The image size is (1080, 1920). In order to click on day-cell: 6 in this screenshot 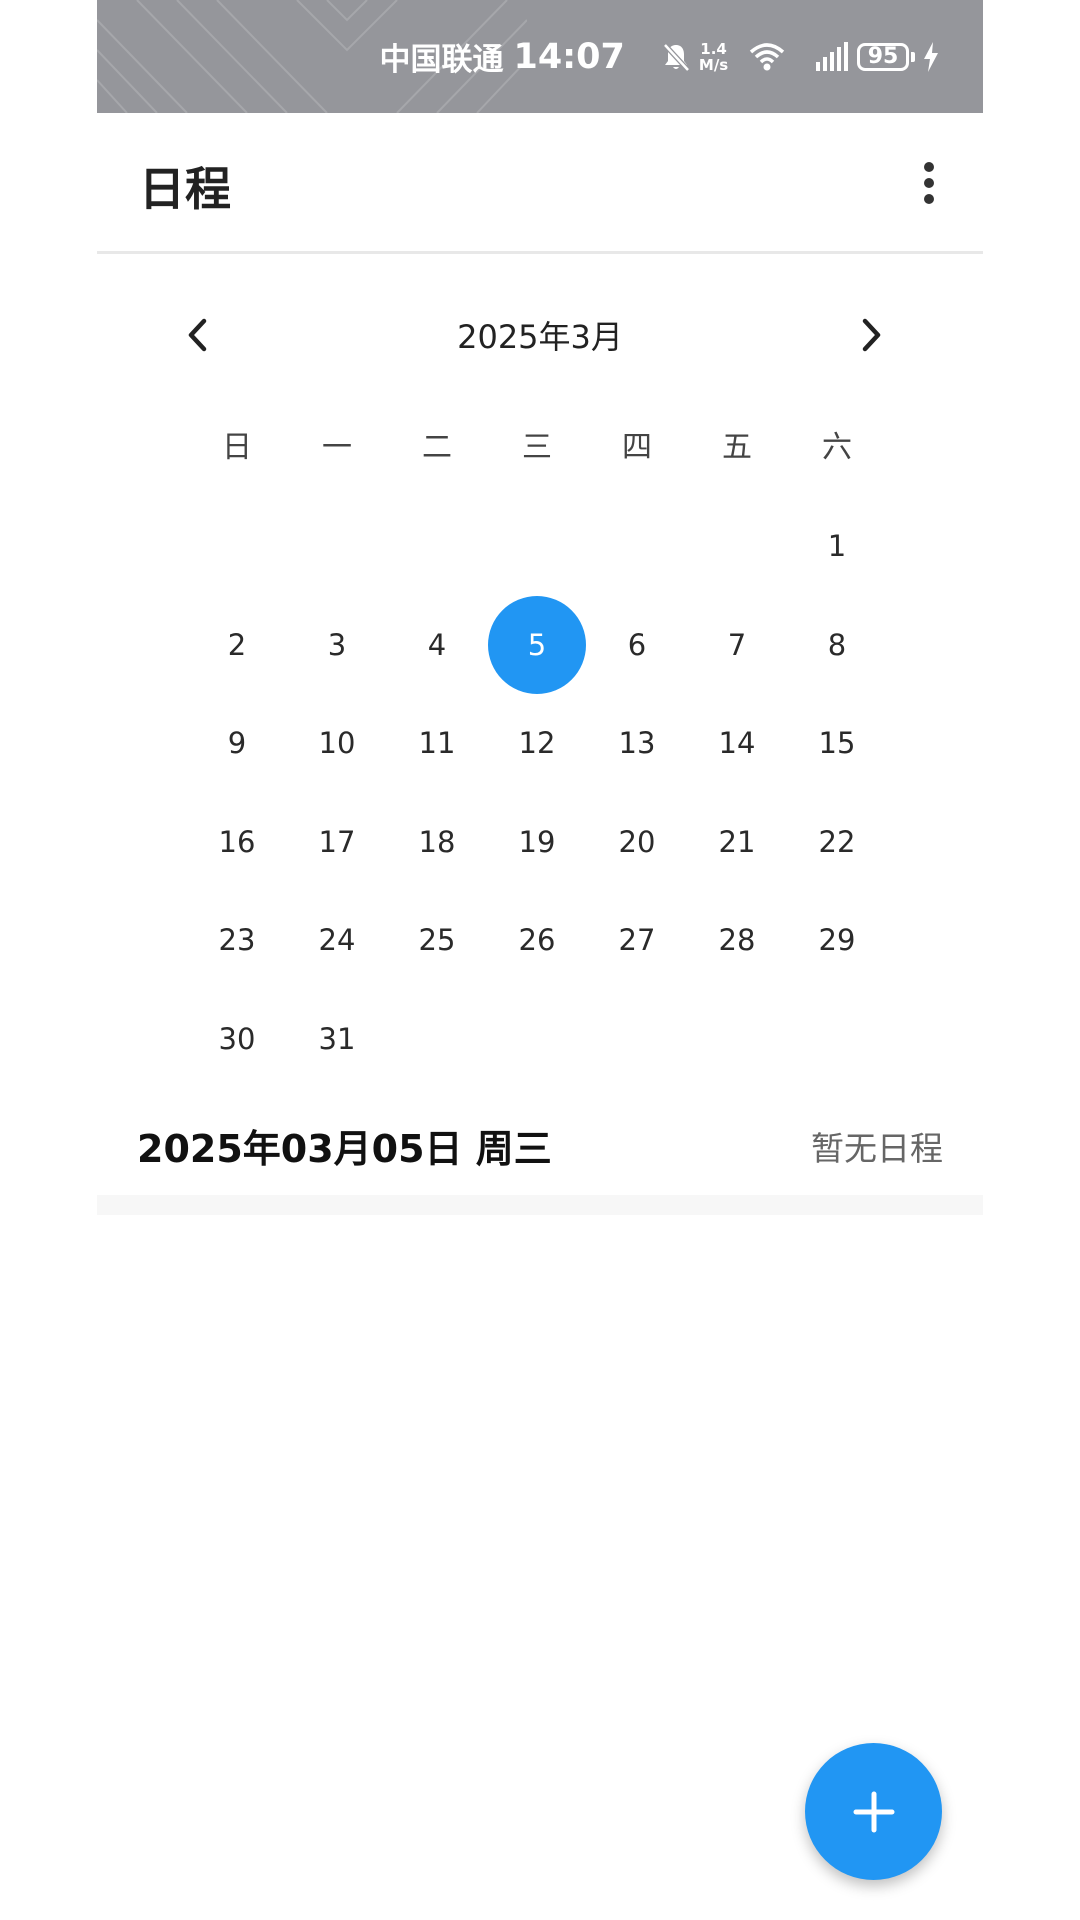, I will do `click(637, 645)`.